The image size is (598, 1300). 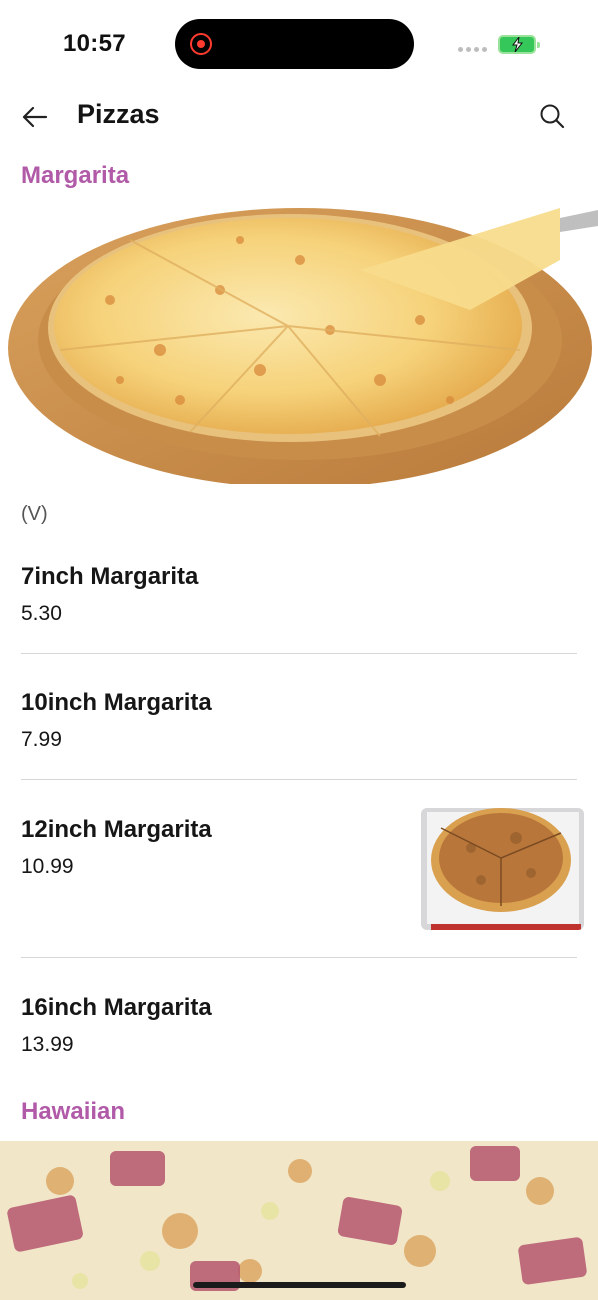 I want to click on status-bar: 10:57, so click(x=299, y=42).